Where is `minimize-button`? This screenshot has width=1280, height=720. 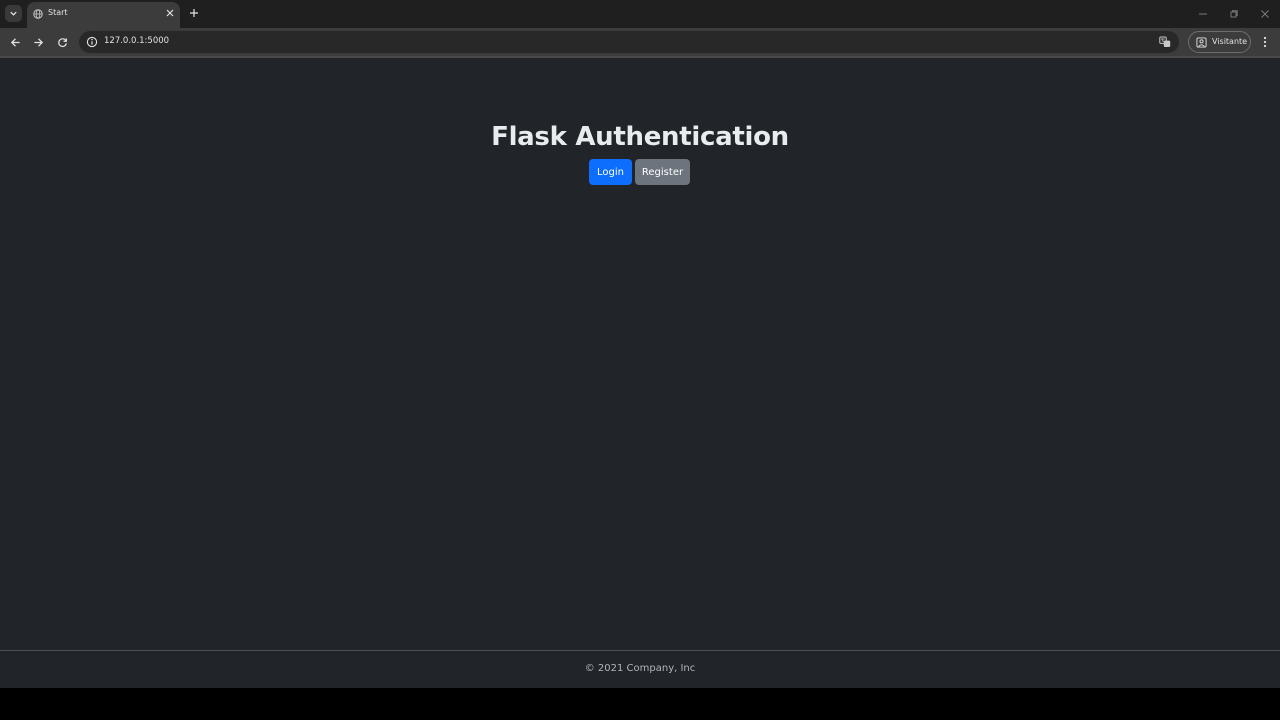
minimize-button is located at coordinates (1203, 14).